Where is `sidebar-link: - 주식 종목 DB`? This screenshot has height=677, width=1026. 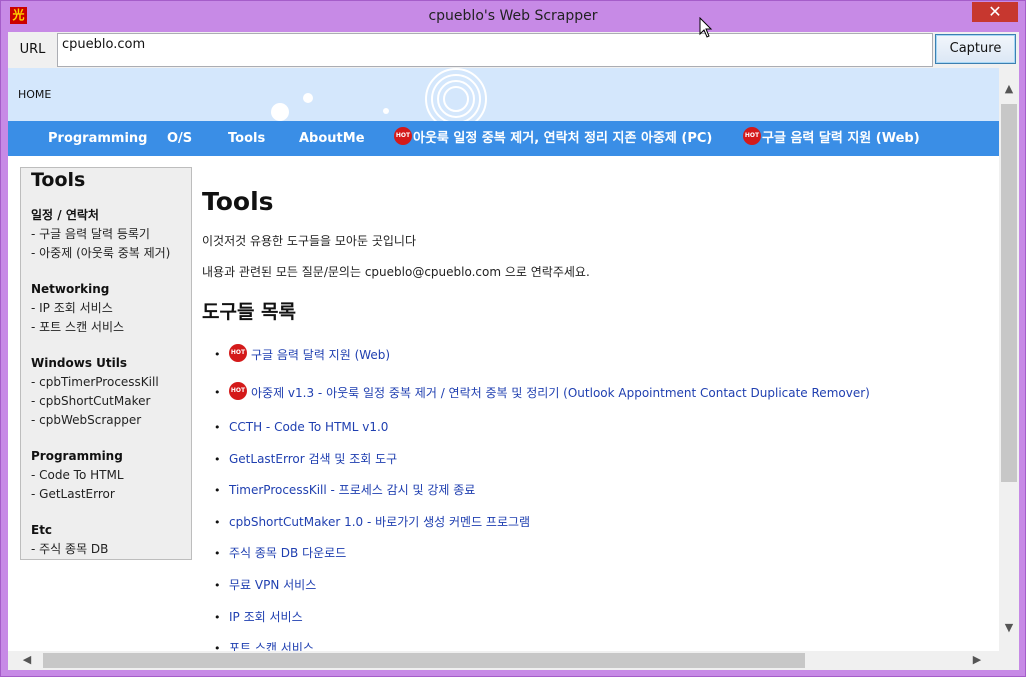 sidebar-link: - 주식 종목 DB is located at coordinates (106, 549).